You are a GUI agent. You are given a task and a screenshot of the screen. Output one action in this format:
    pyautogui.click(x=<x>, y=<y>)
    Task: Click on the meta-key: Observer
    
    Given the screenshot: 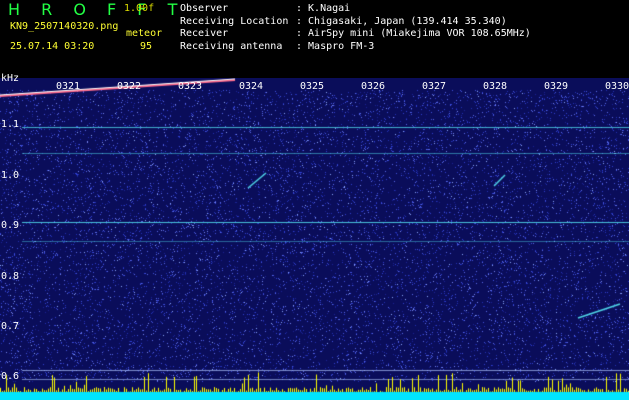 What is the action you would take?
    pyautogui.click(x=204, y=8)
    